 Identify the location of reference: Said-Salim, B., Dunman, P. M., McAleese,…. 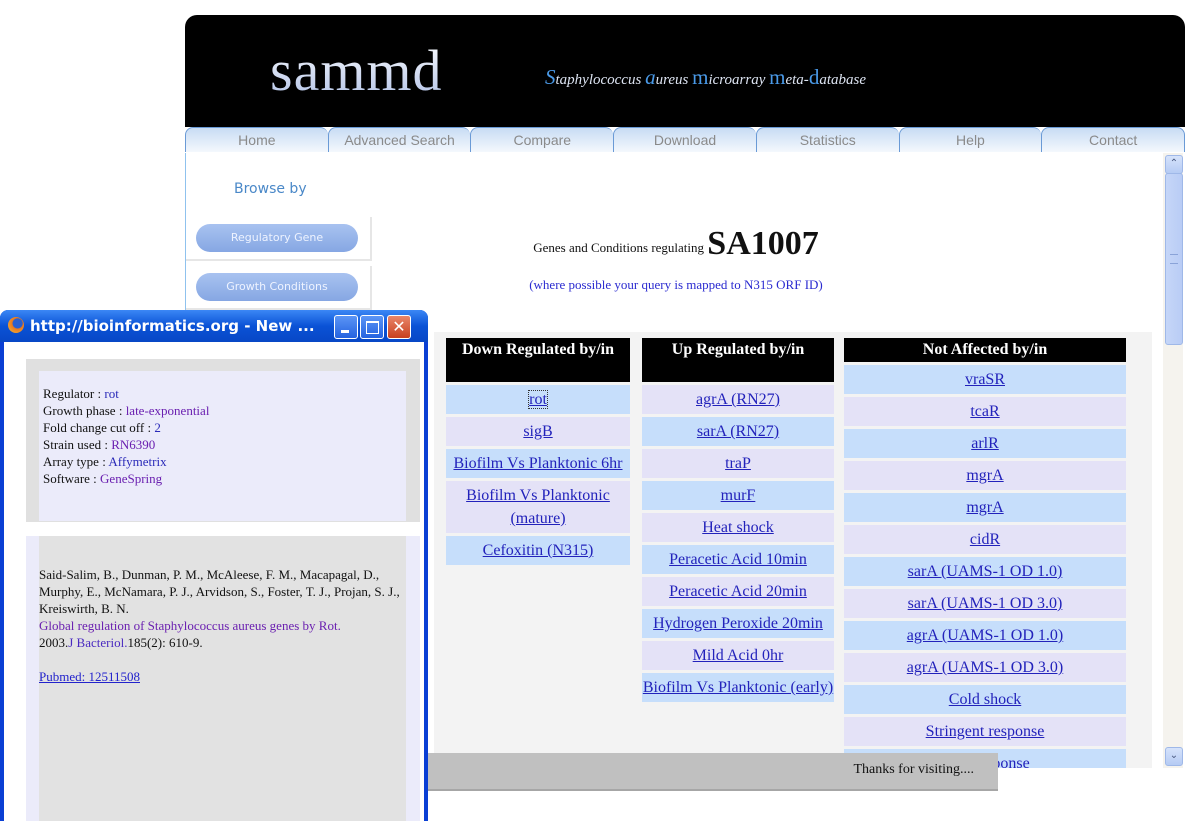
(222, 678).